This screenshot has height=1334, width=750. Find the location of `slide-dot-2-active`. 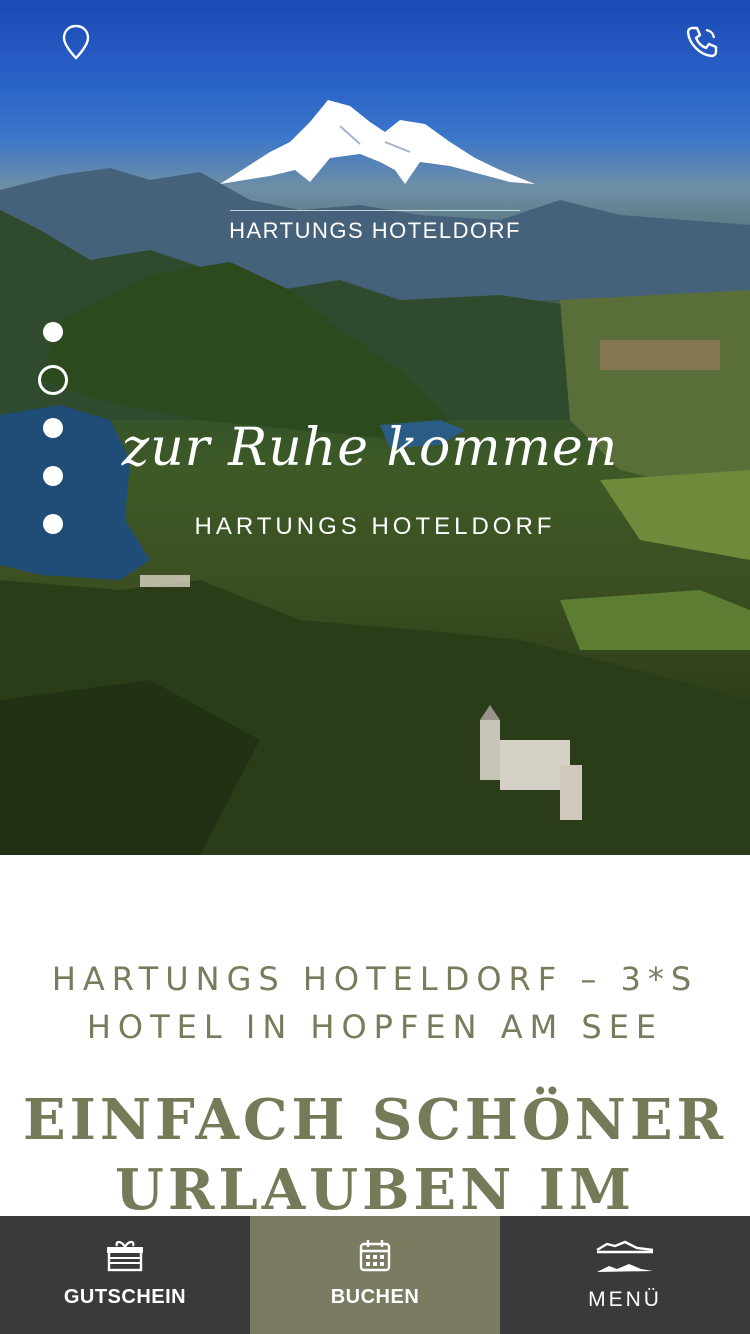

slide-dot-2-active is located at coordinates (53, 380).